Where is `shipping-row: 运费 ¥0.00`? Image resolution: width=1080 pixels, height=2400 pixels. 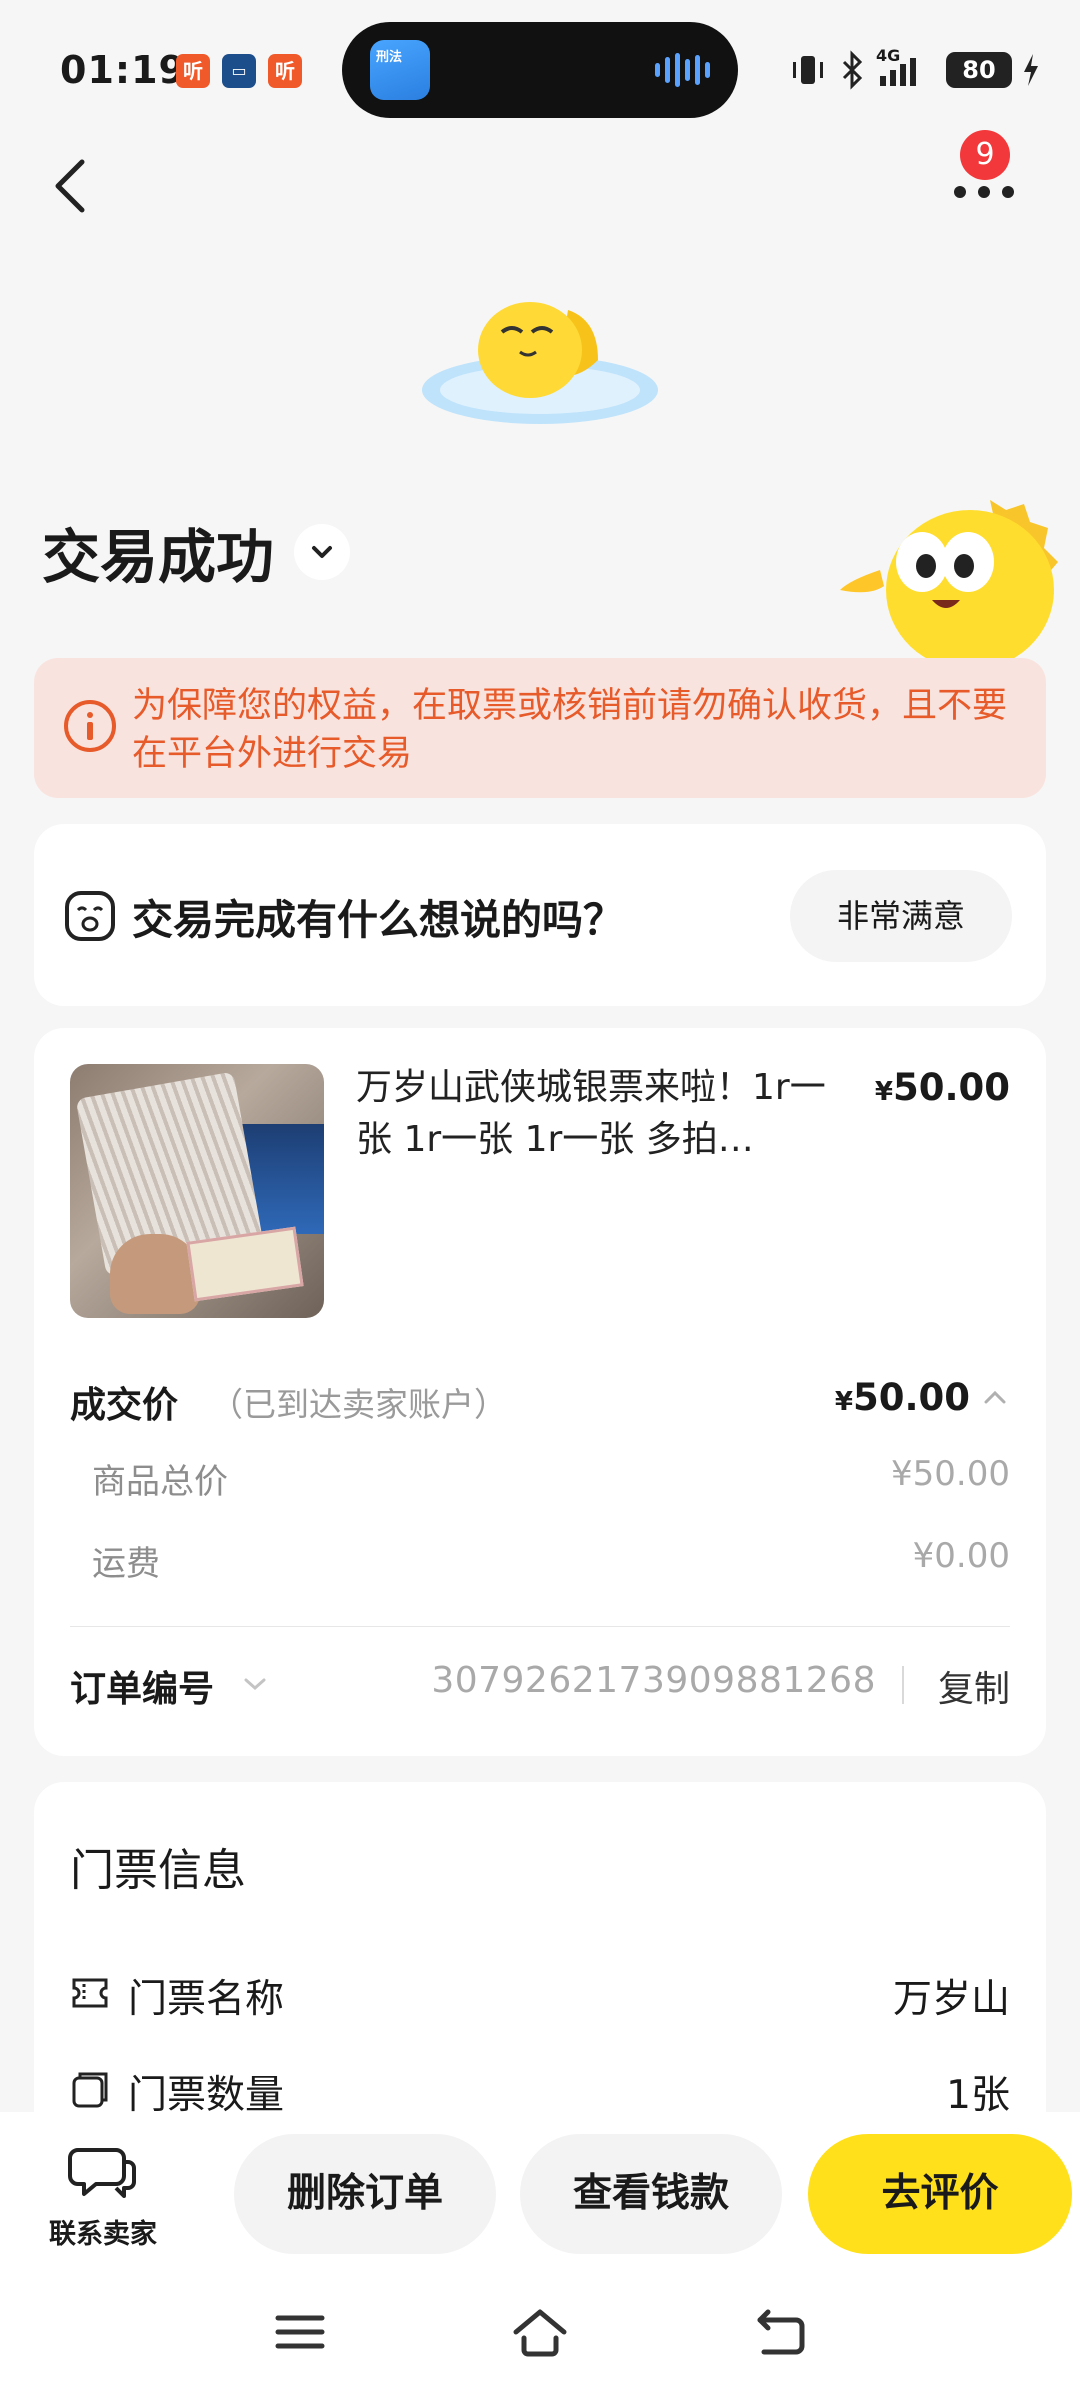
shipping-row: 运费 ¥0.00 is located at coordinates (551, 1561).